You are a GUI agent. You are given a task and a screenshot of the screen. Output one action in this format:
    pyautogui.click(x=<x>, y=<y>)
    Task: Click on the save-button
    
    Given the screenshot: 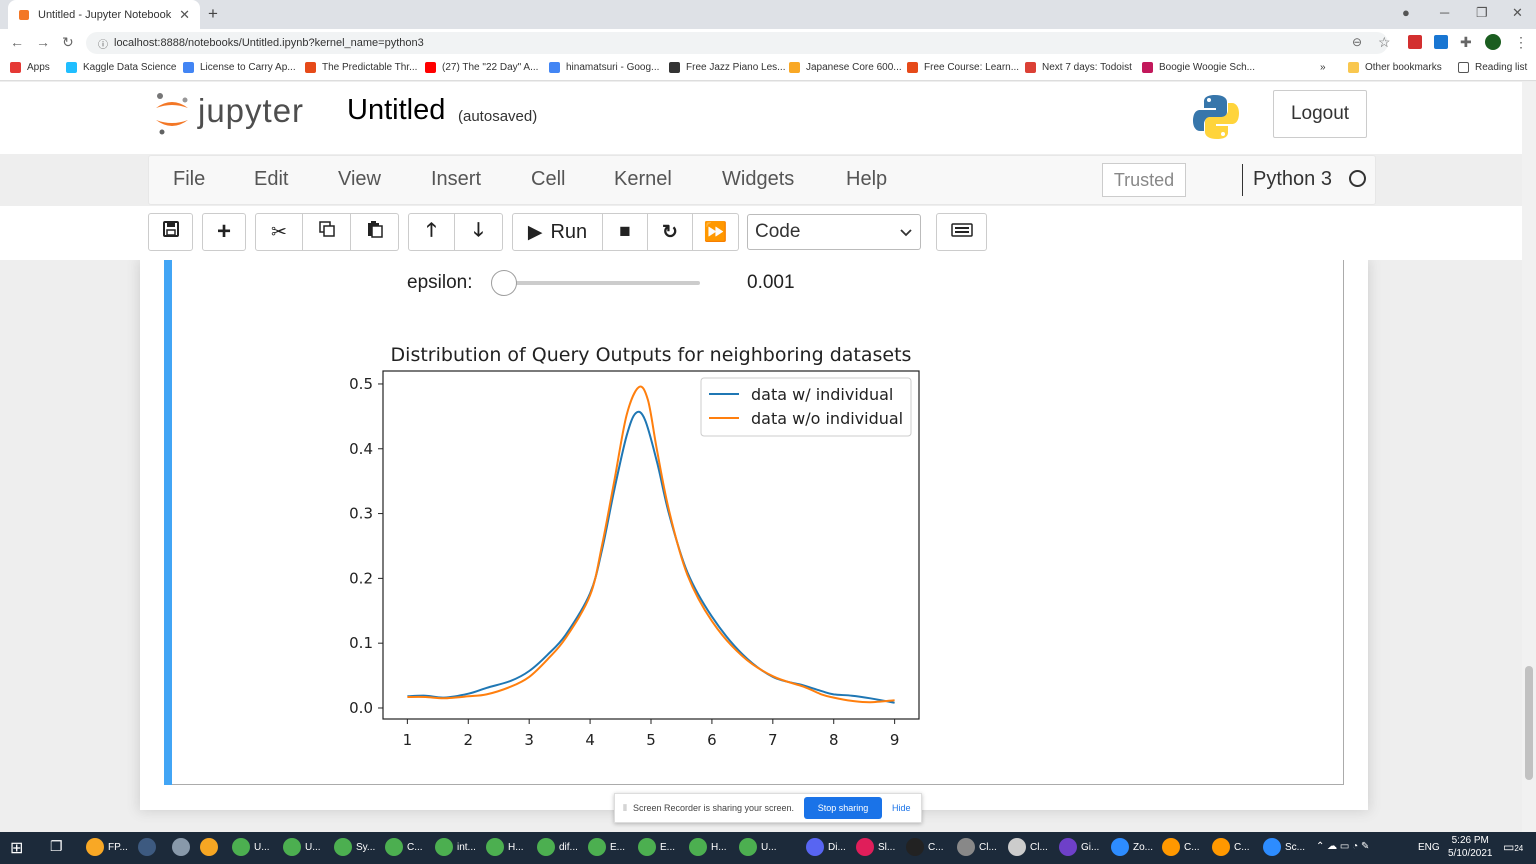 What is the action you would take?
    pyautogui.click(x=170, y=232)
    